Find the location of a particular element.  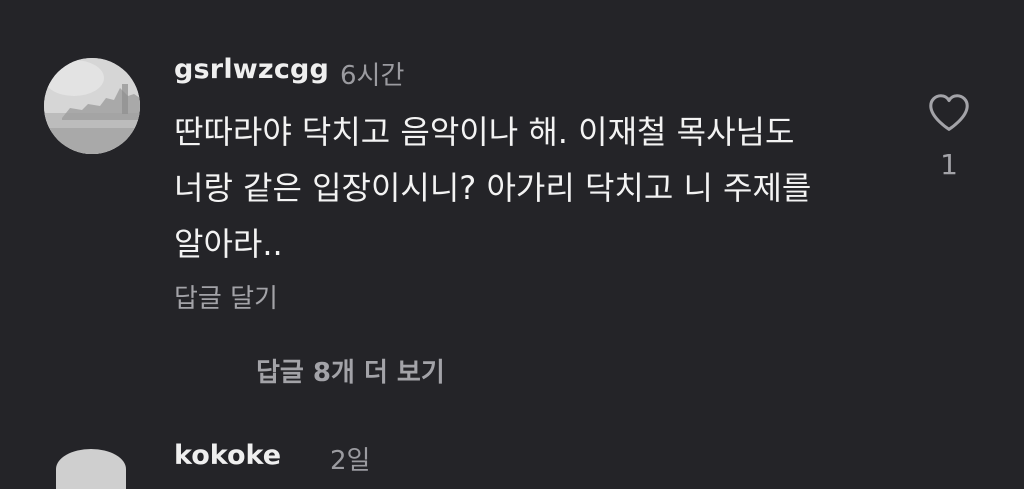

view-more-replies-button: 답글 8개 더 보기 is located at coordinates (350, 370).